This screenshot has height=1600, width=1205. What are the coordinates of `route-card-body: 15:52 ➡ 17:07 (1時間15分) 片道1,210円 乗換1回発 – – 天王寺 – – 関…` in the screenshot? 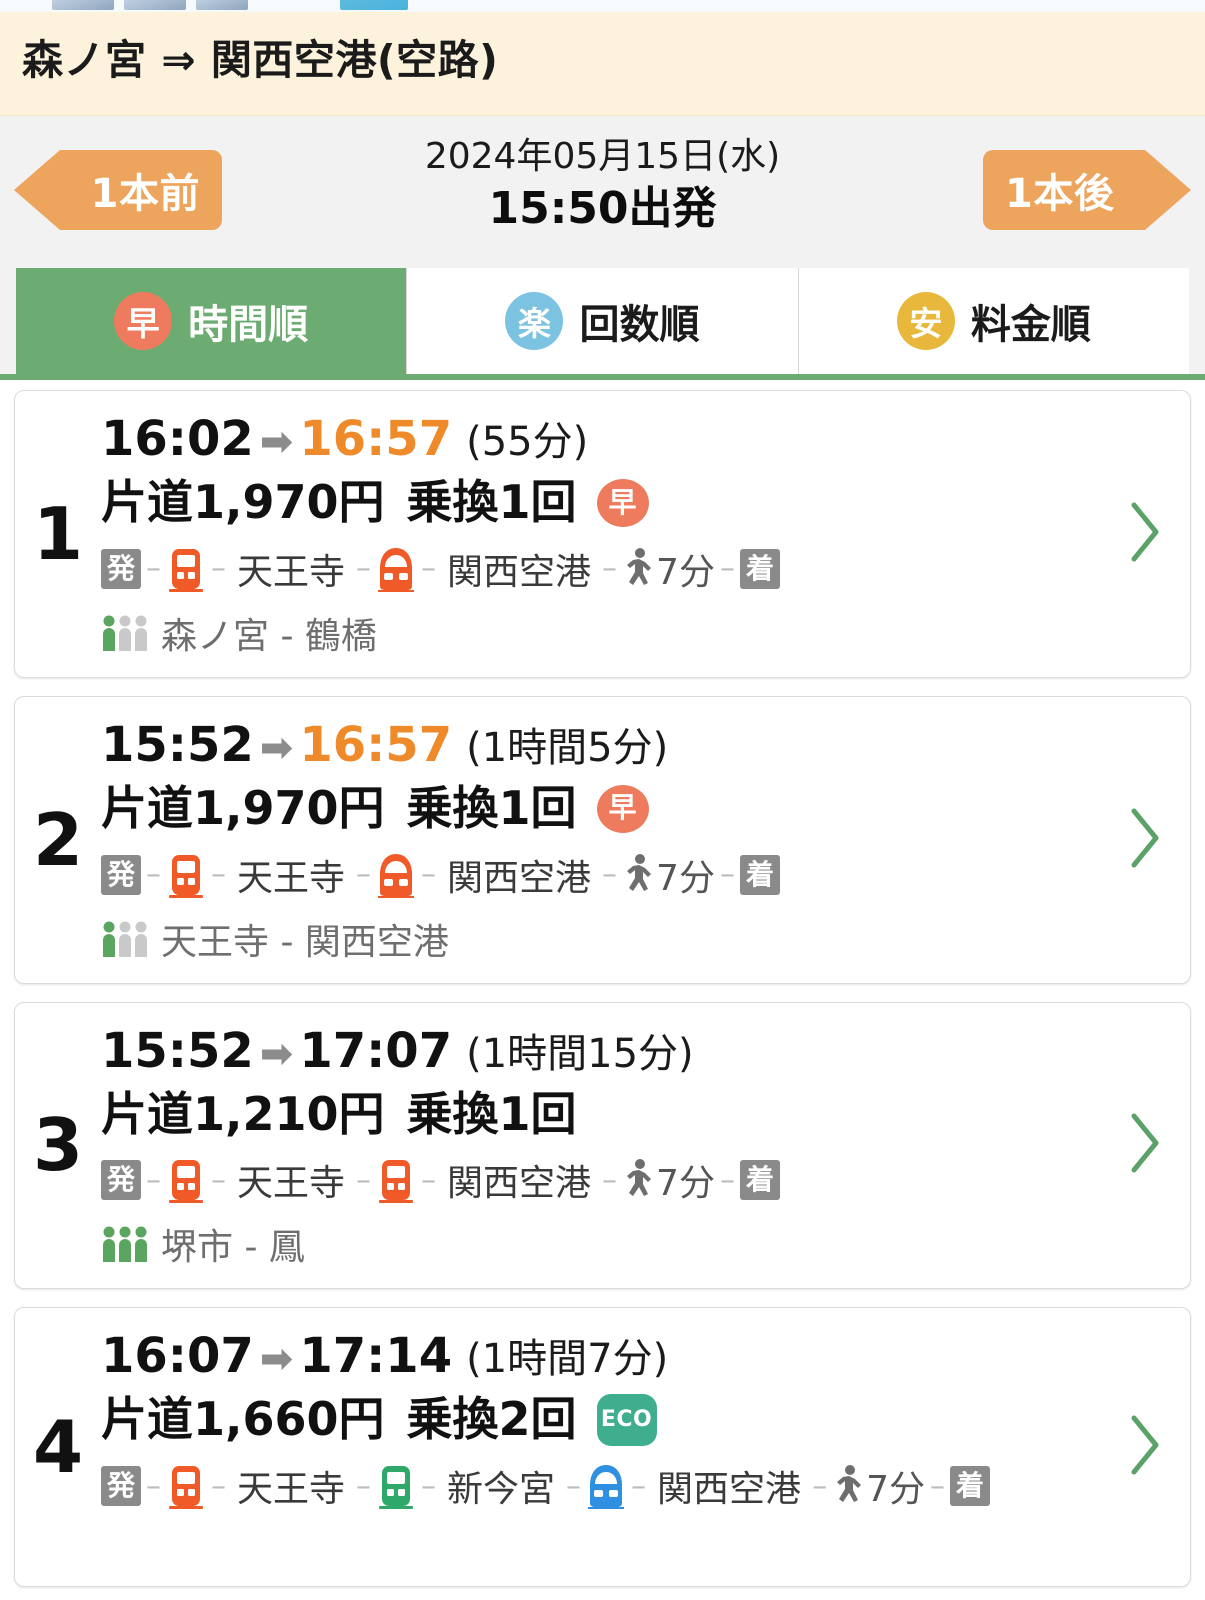 It's located at (610, 1146).